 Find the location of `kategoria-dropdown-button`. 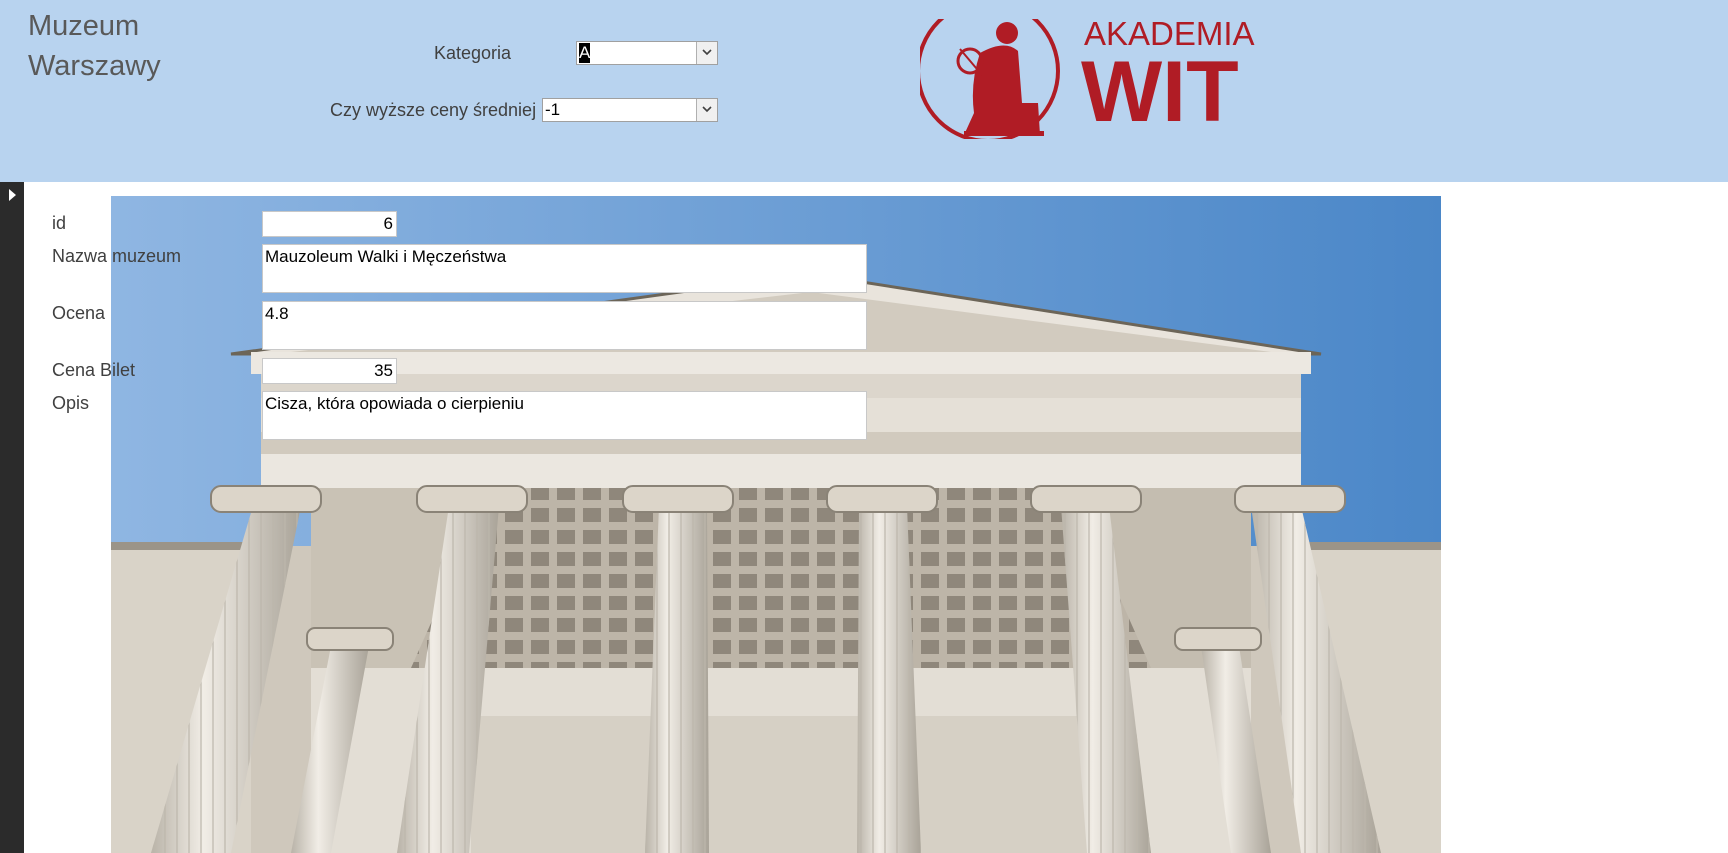

kategoria-dropdown-button is located at coordinates (706, 53).